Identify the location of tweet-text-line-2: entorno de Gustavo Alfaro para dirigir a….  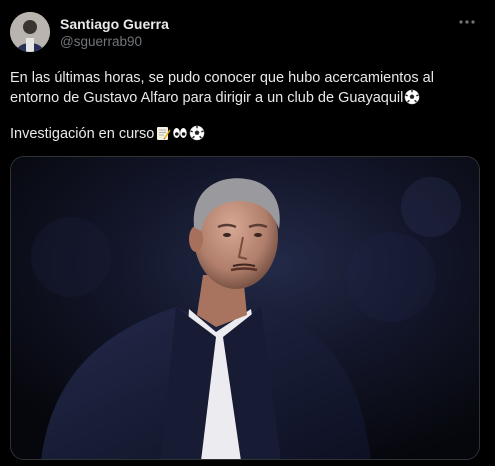
(249, 98).